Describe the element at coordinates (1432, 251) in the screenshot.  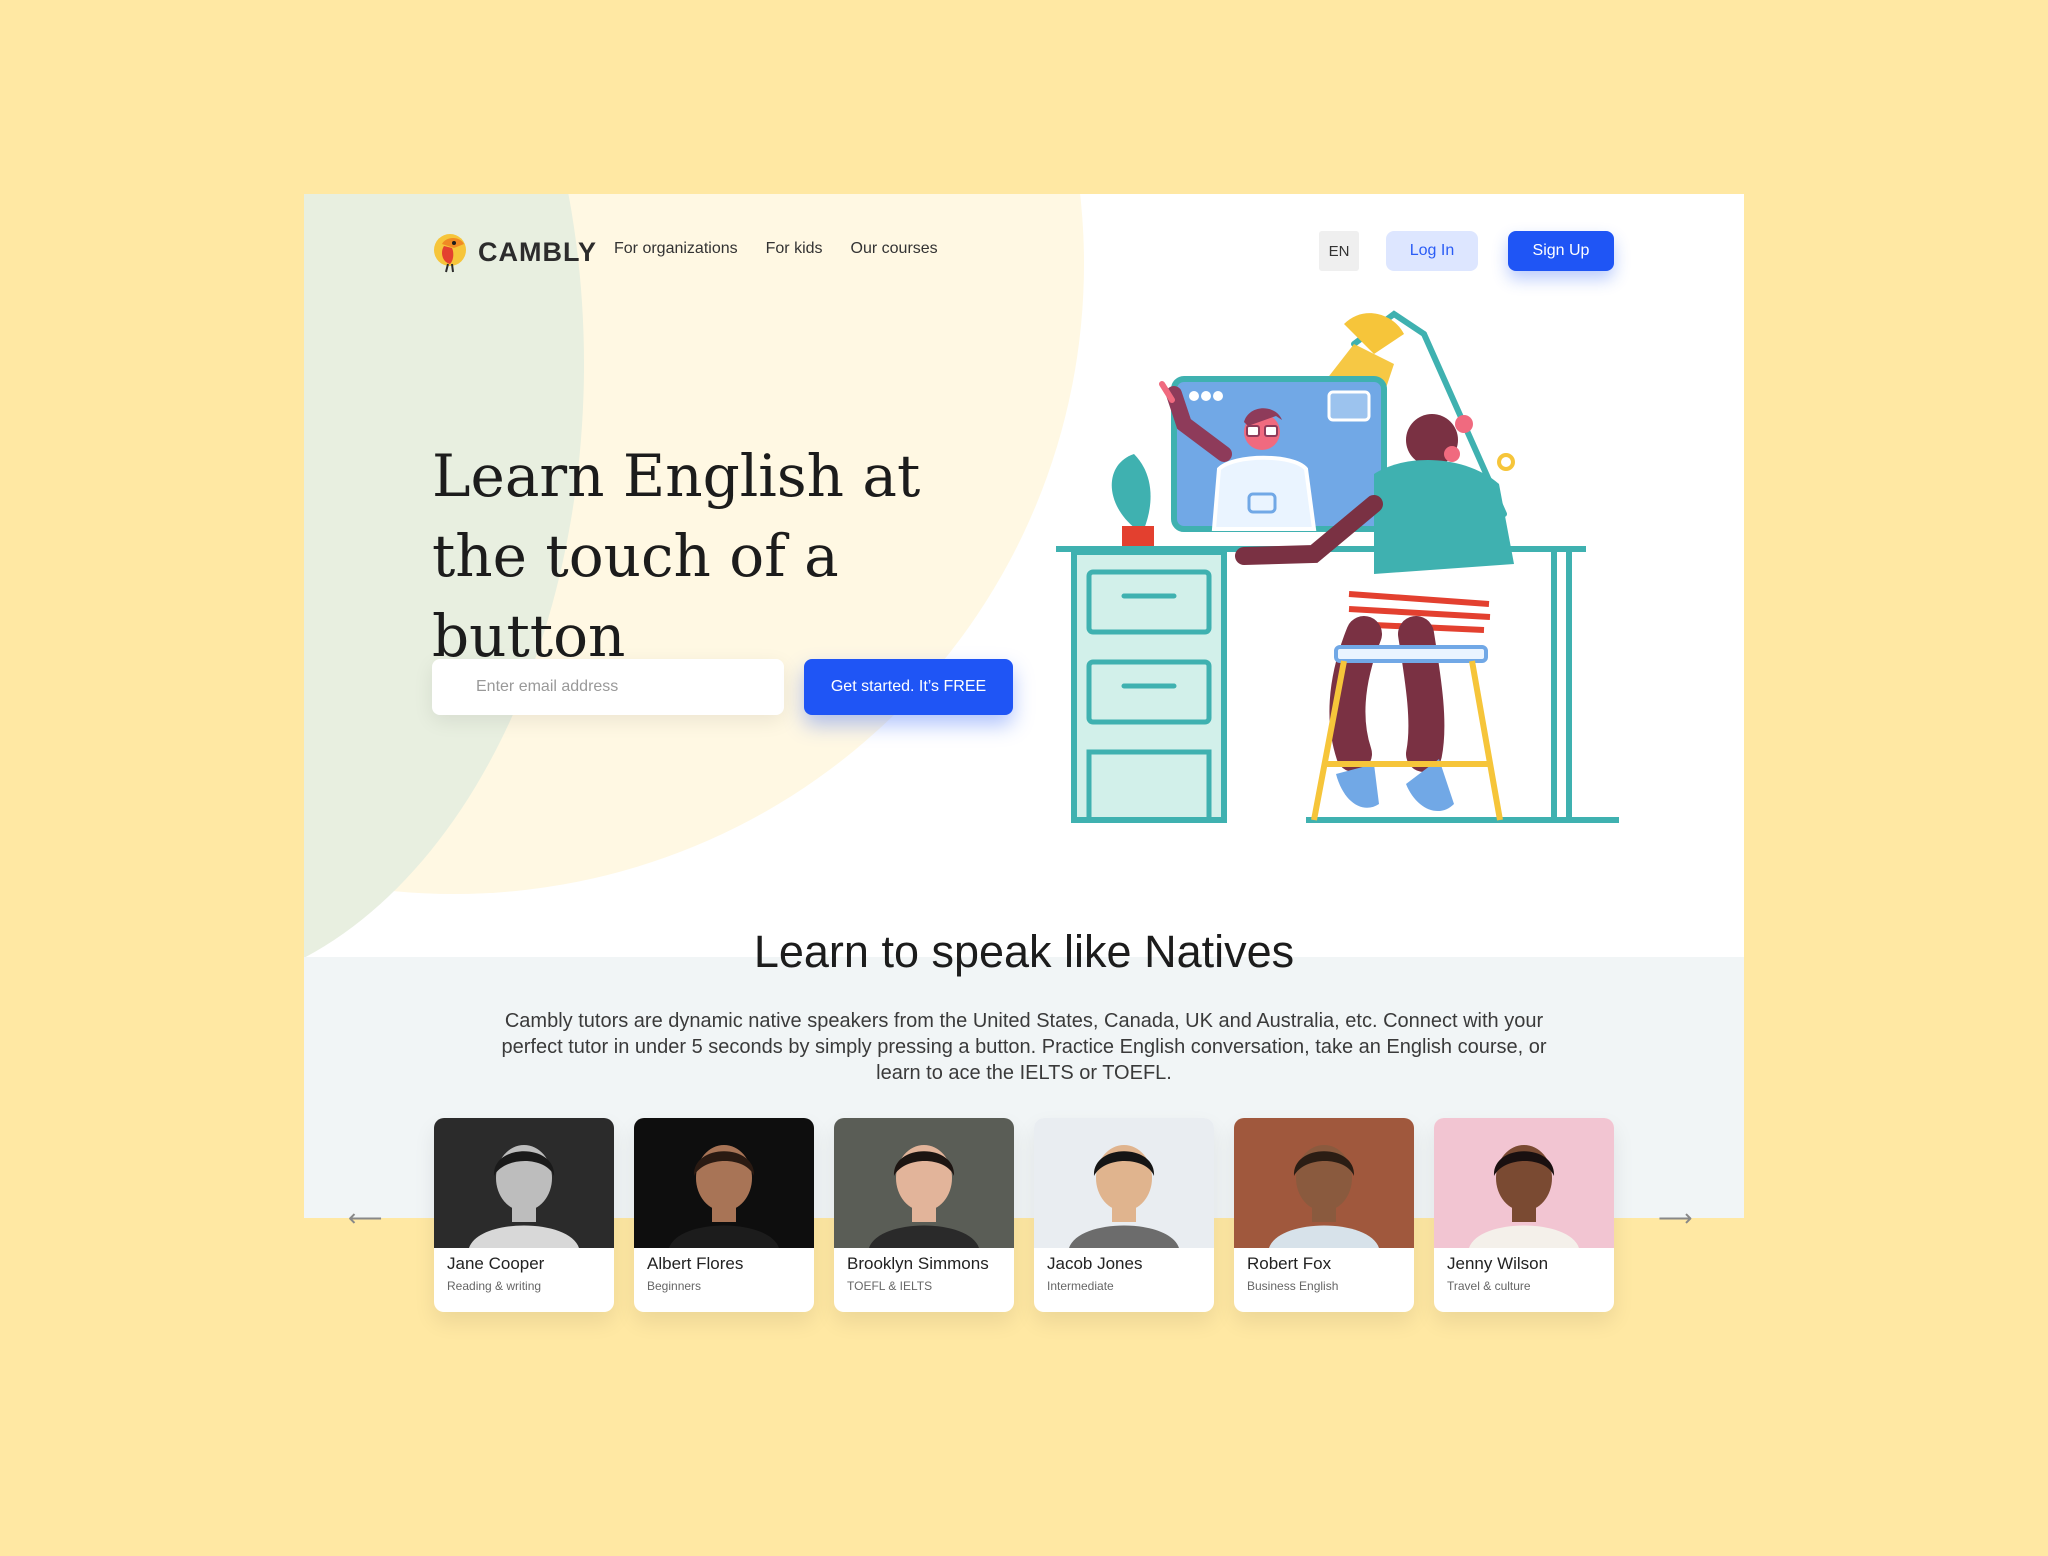
I see `login-button: Log In` at that location.